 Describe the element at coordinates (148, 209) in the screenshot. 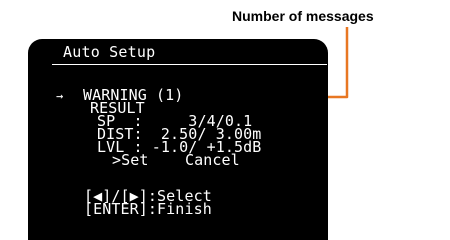

I see `finish-hint: [ENTER]:Finish` at that location.